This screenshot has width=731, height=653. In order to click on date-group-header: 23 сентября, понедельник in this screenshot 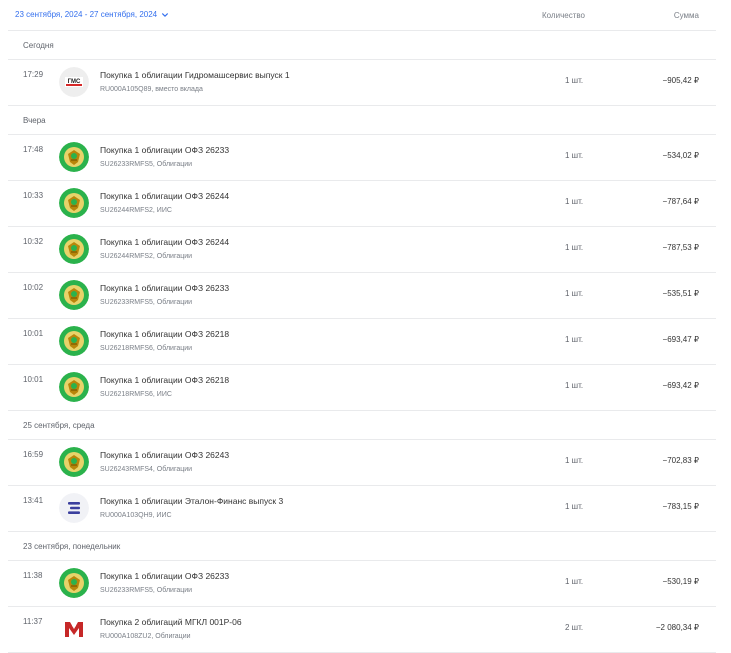, I will do `click(362, 546)`.